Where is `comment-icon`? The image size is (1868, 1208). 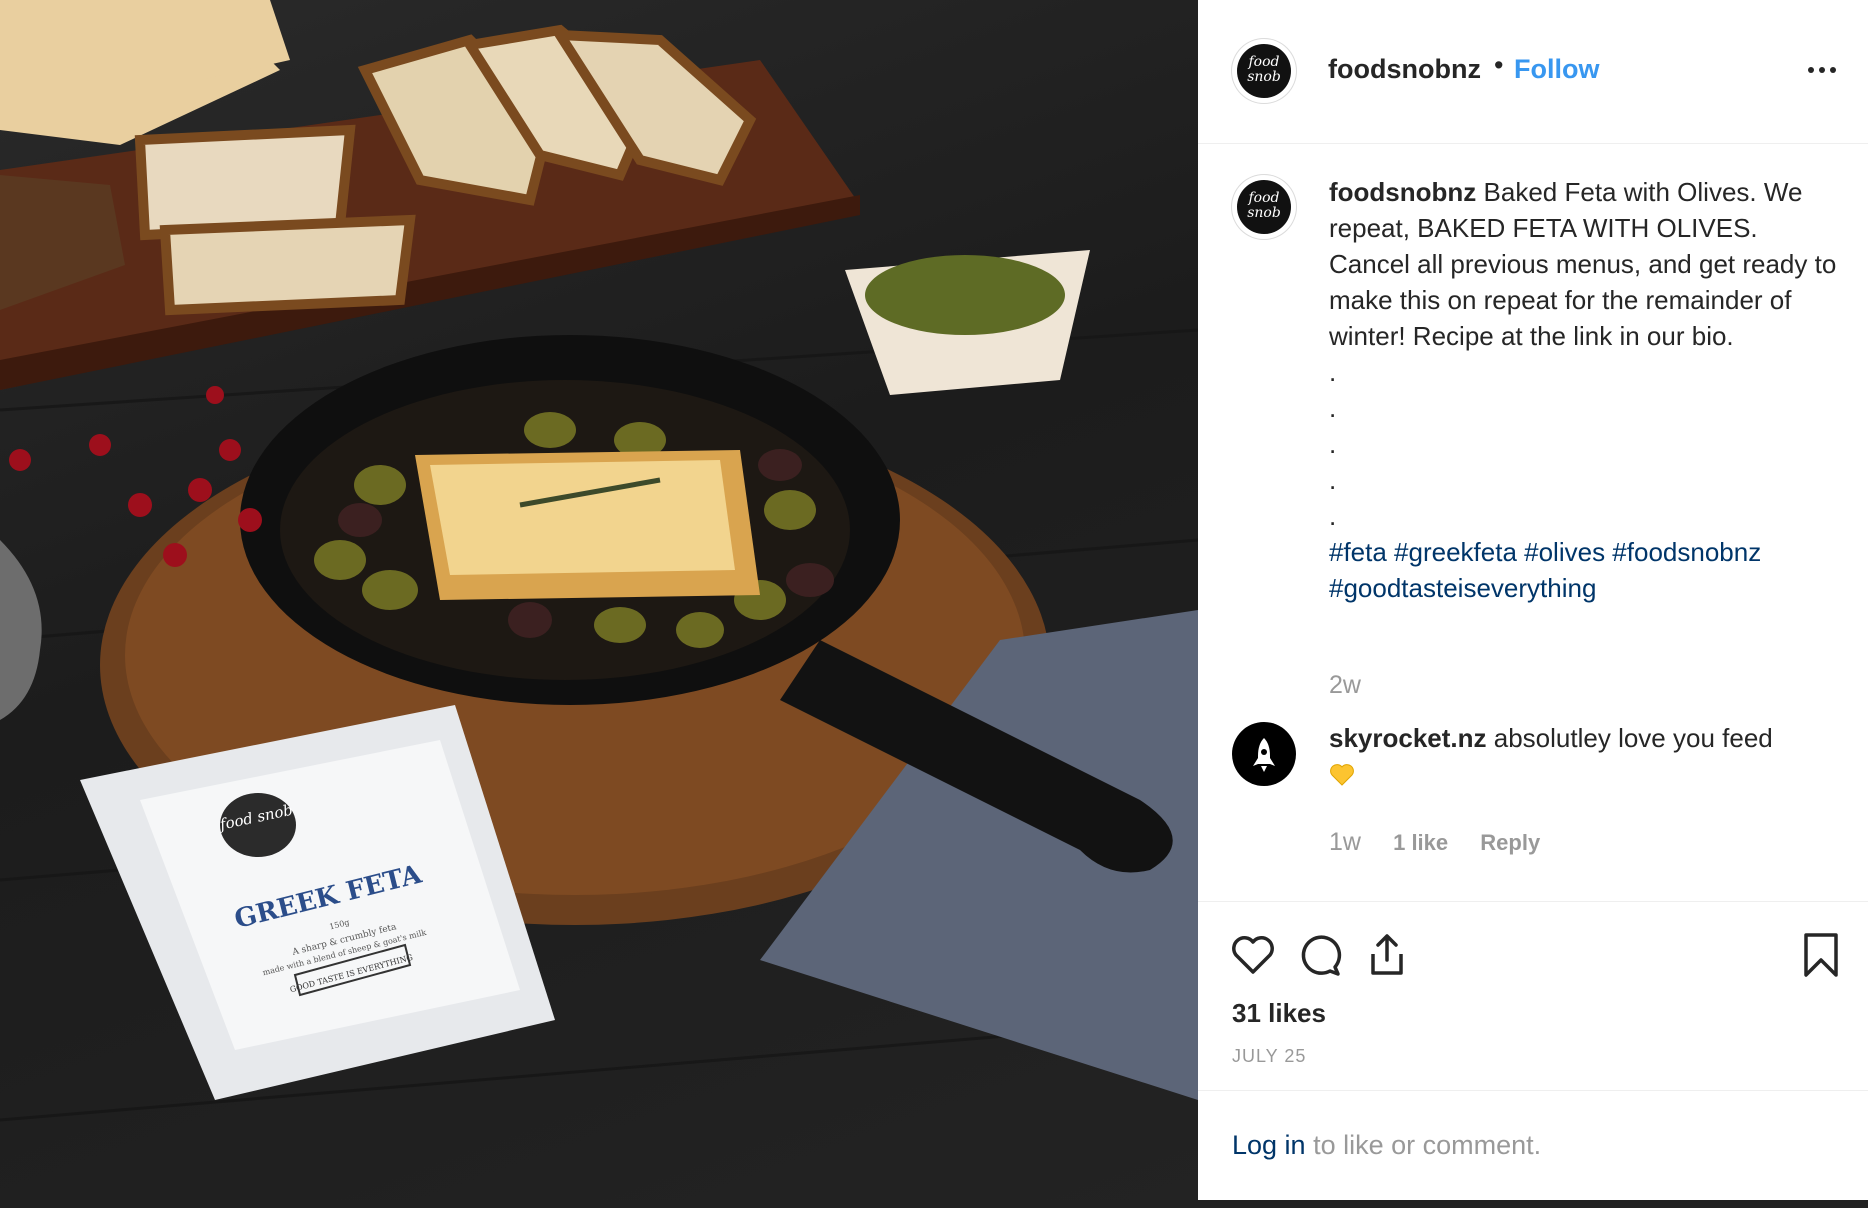 comment-icon is located at coordinates (1321, 955).